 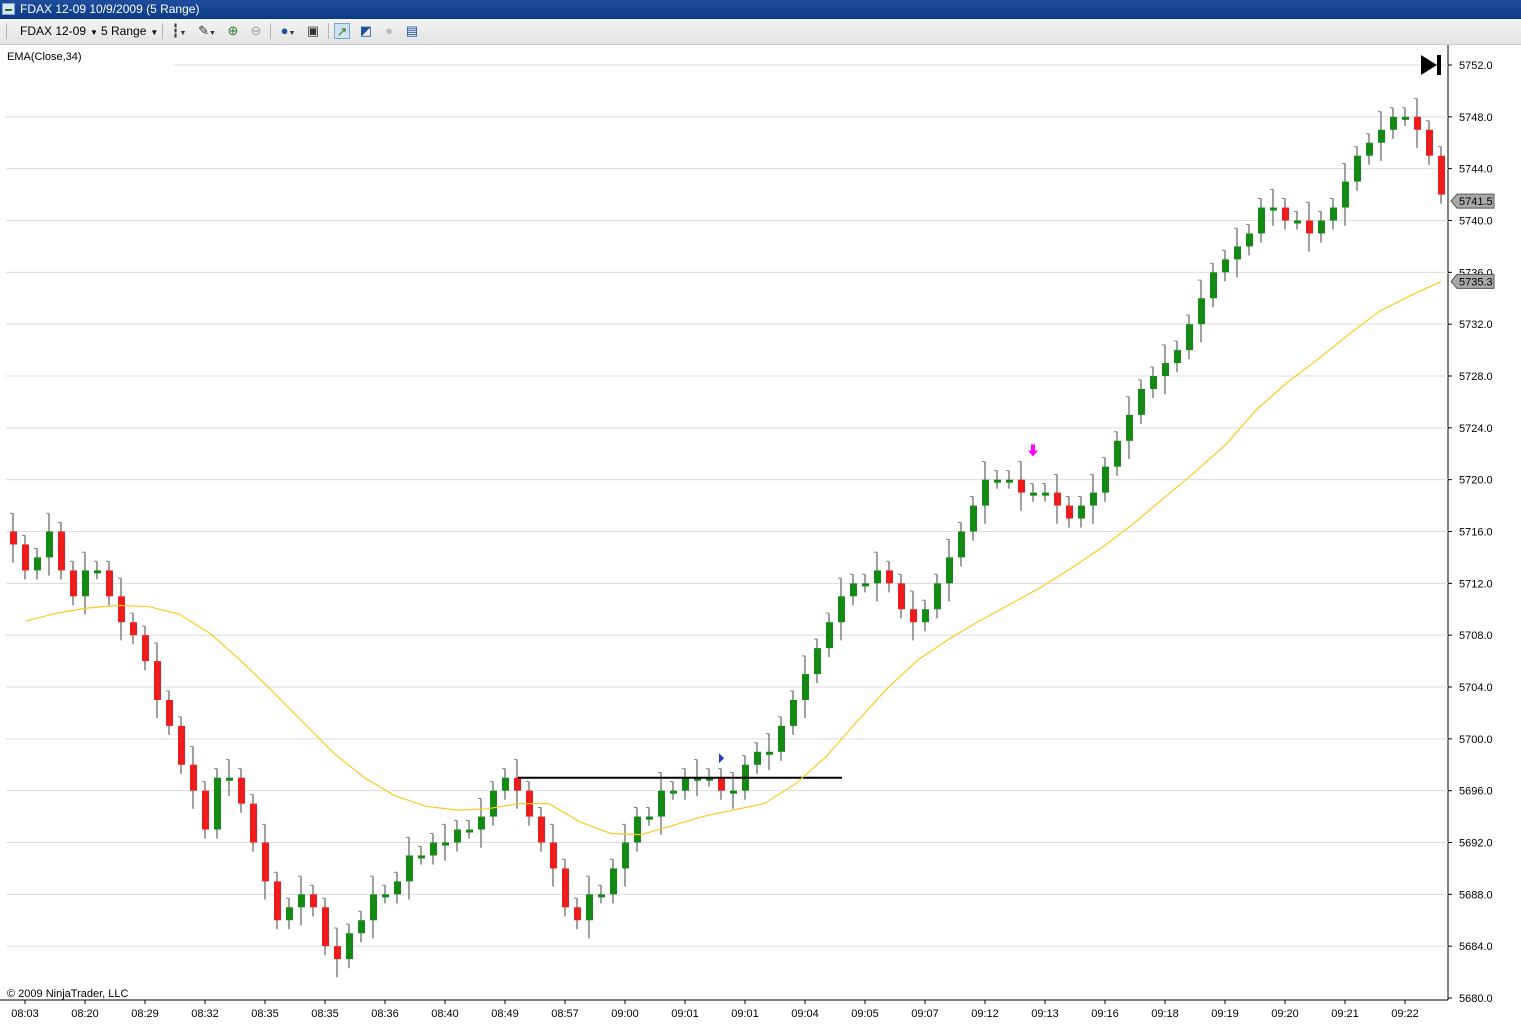 What do you see at coordinates (1045, 1014) in the screenshot?
I see `x-tick-label: 09:13` at bounding box center [1045, 1014].